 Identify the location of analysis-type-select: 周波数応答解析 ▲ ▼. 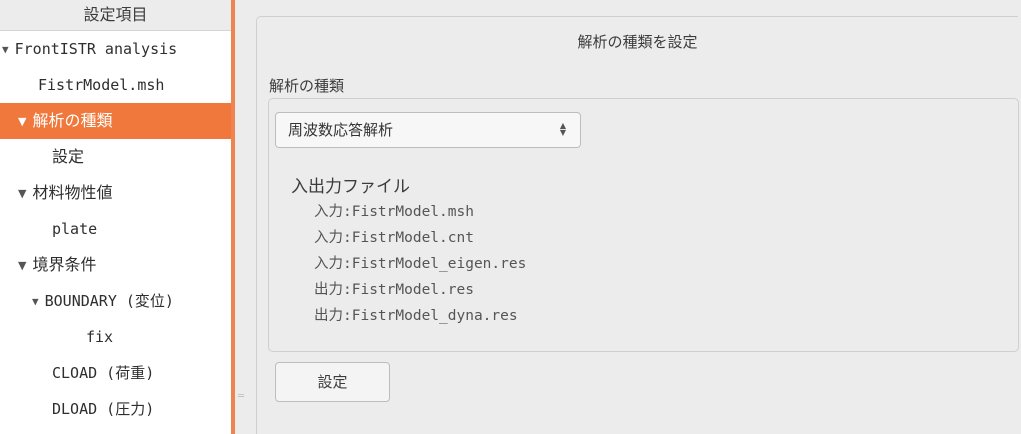
(428, 130).